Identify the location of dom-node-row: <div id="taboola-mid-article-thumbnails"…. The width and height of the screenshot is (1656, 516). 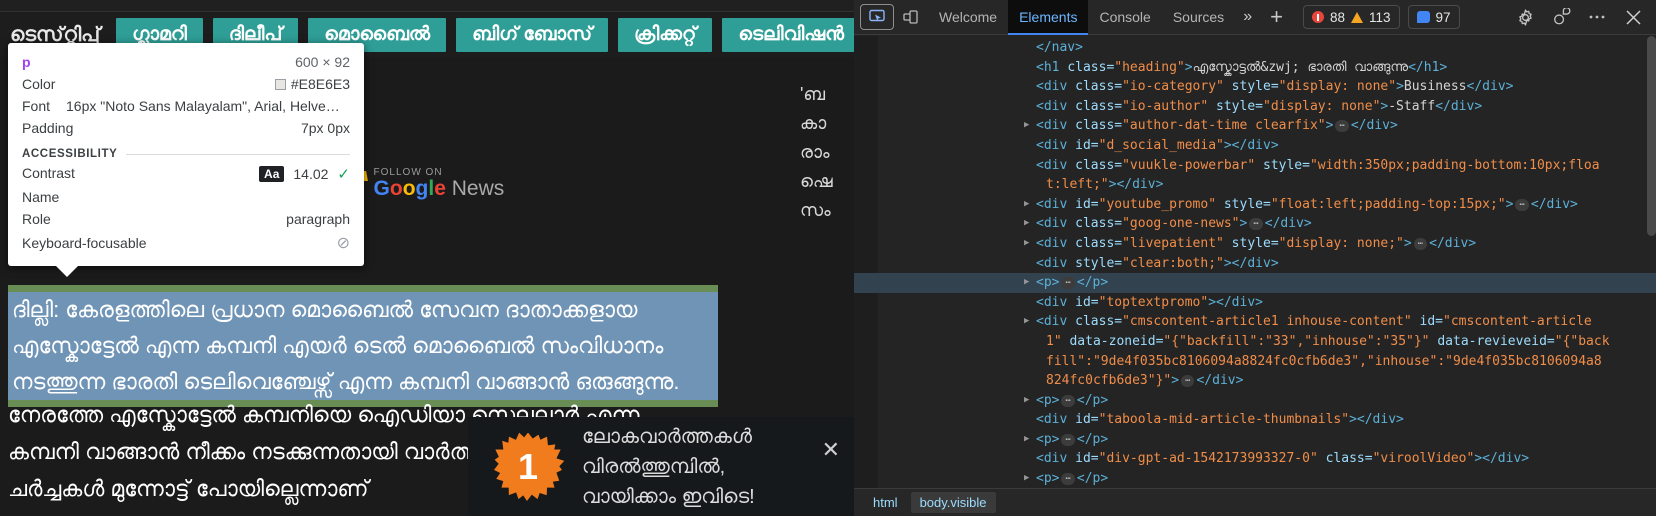
(1255, 420).